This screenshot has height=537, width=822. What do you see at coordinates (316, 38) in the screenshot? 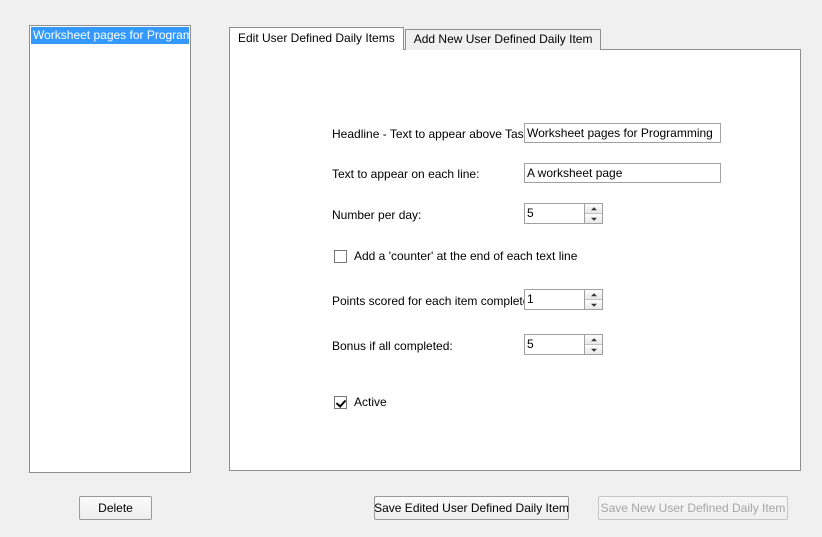
I see `tab-edit-user-defined-daily-items: Edit User Defined Daily Items` at bounding box center [316, 38].